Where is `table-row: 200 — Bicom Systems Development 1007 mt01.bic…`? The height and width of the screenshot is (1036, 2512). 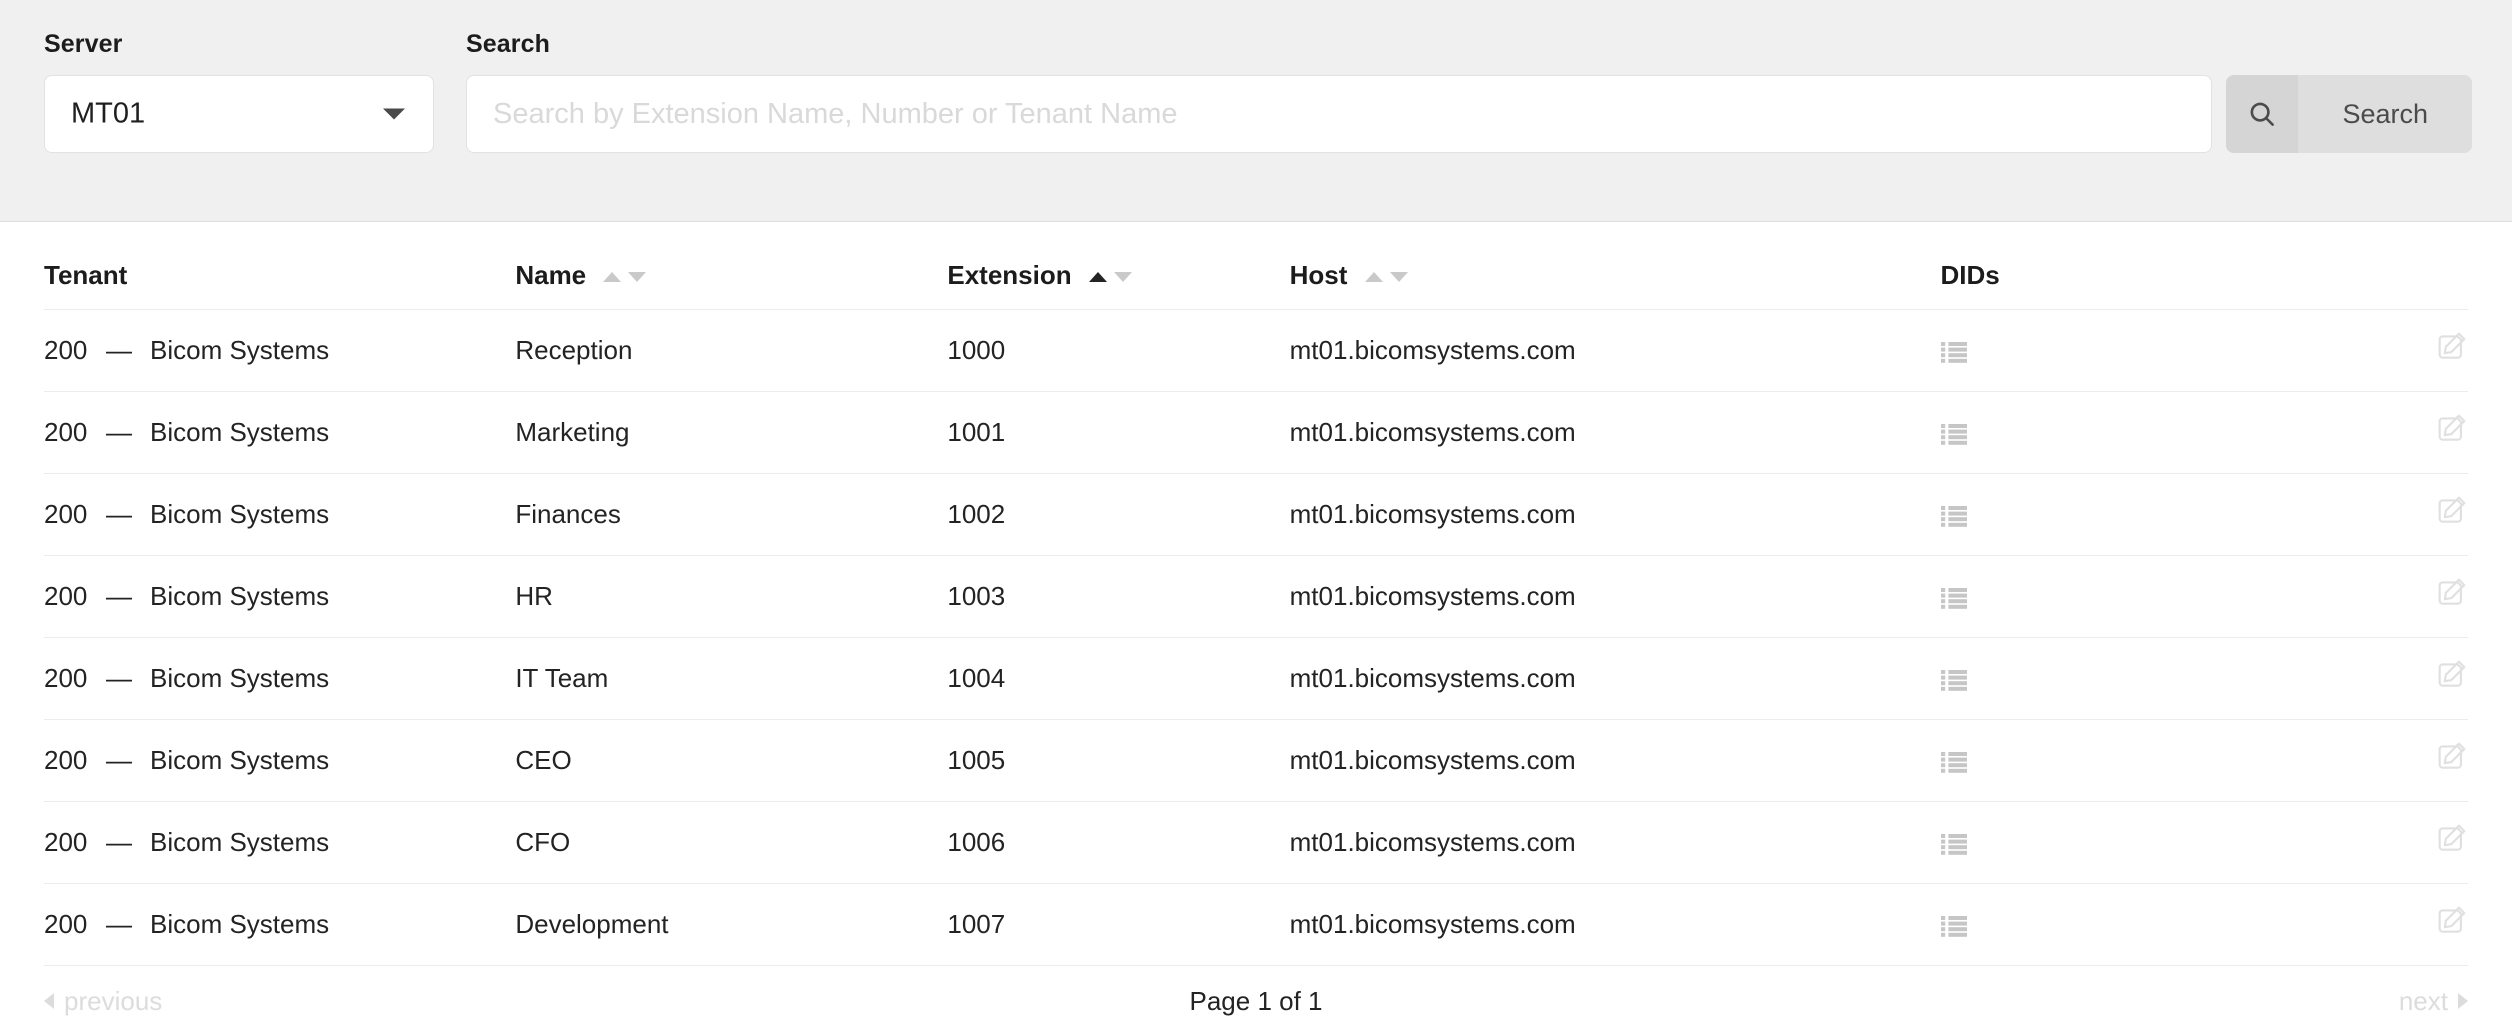 table-row: 200 — Bicom Systems Development 1007 mt01.bic… is located at coordinates (1256, 924).